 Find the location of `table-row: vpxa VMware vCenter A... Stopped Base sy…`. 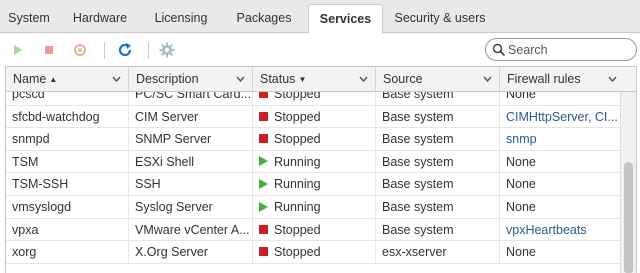

table-row: vpxa VMware vCenter A... Stopped Base sy… is located at coordinates (314, 230).